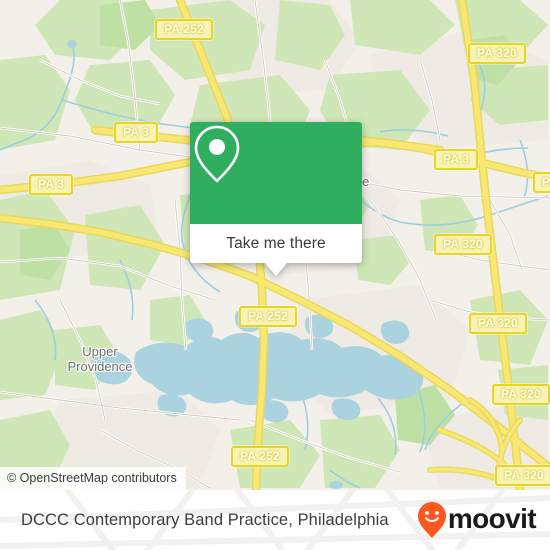  Describe the element at coordinates (498, 323) in the screenshot. I see `road-shield-pa-320-lower: PA 320` at that location.